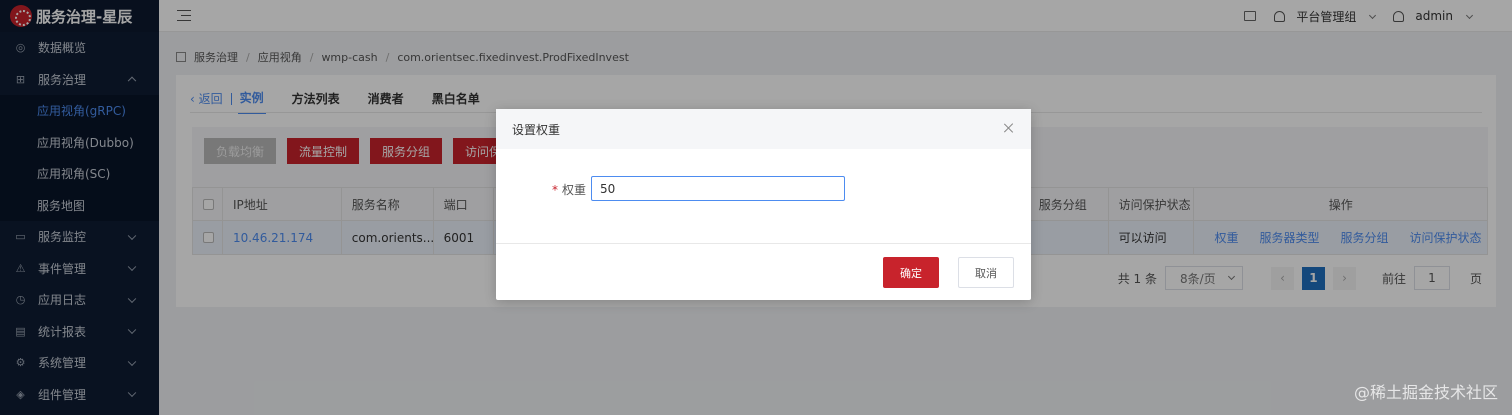 The image size is (1512, 415). I want to click on dialog-header: 设置权重, so click(763, 129).